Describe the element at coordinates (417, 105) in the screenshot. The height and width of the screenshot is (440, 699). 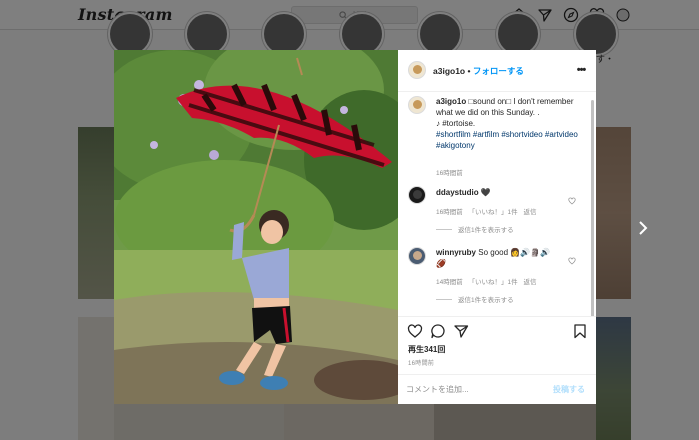
I see `caption-avatar` at that location.